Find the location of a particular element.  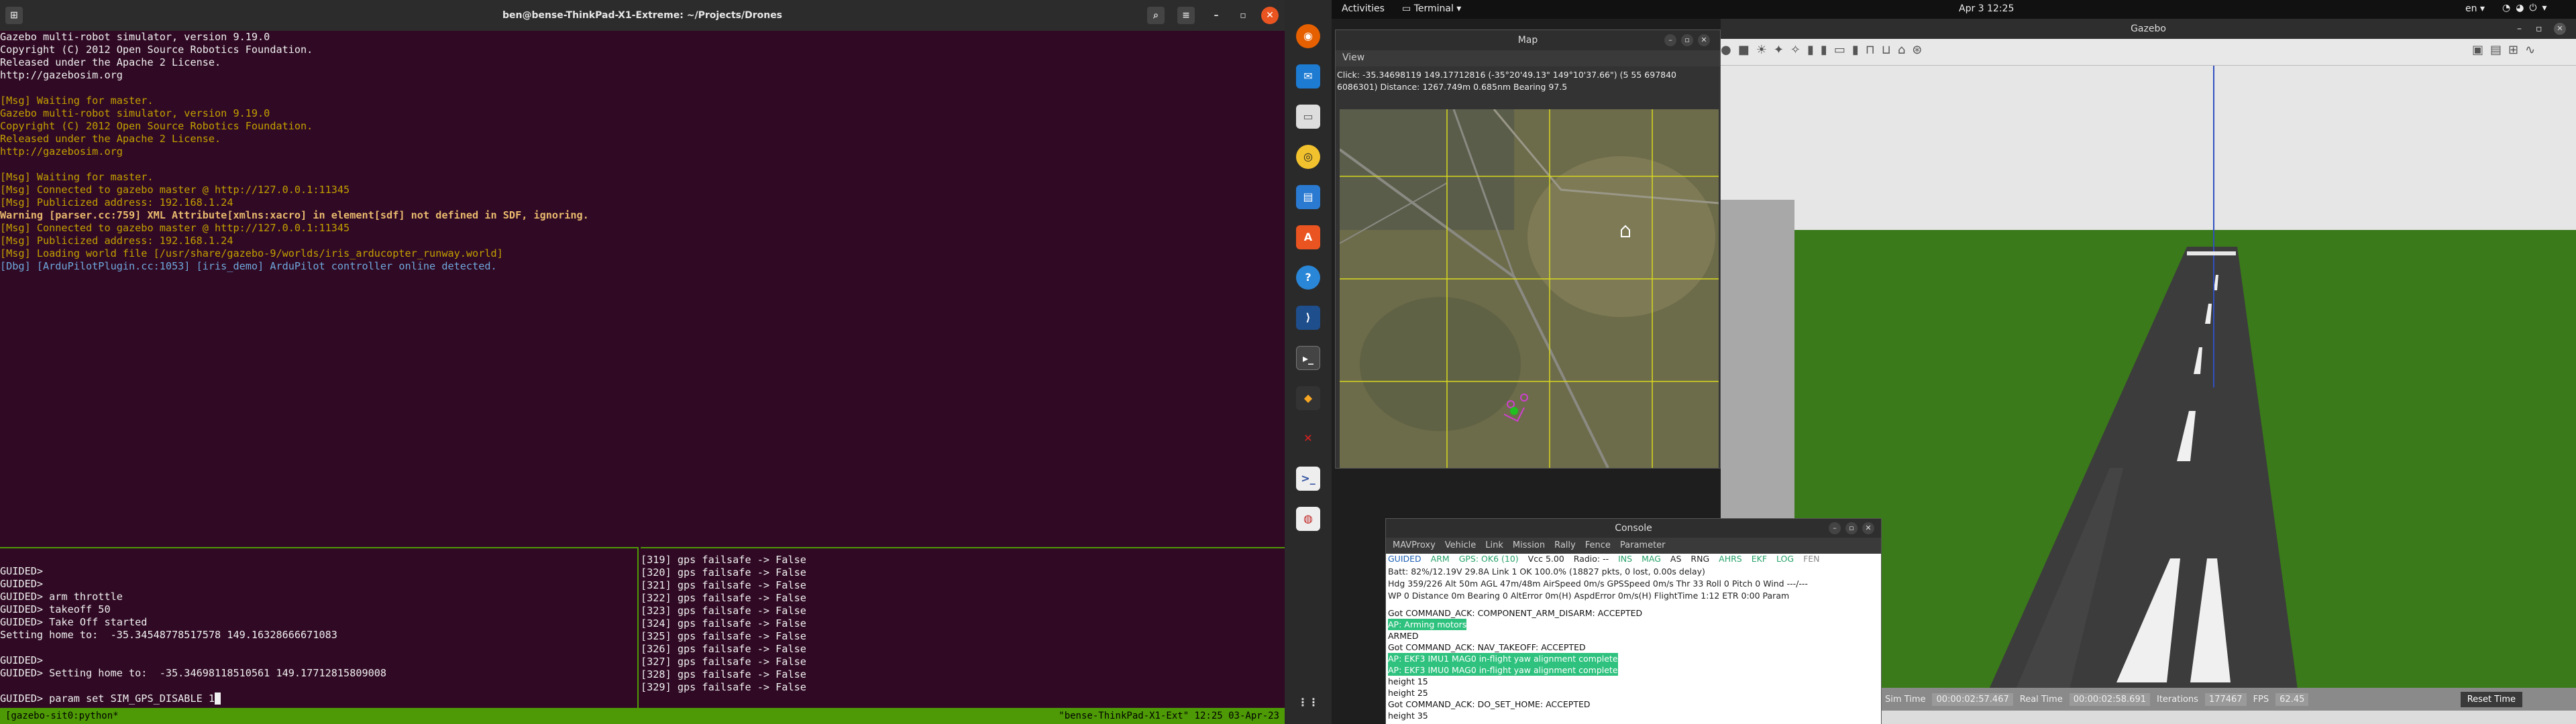

console-titlebar: Console – ▫ ✕ is located at coordinates (1633, 528).